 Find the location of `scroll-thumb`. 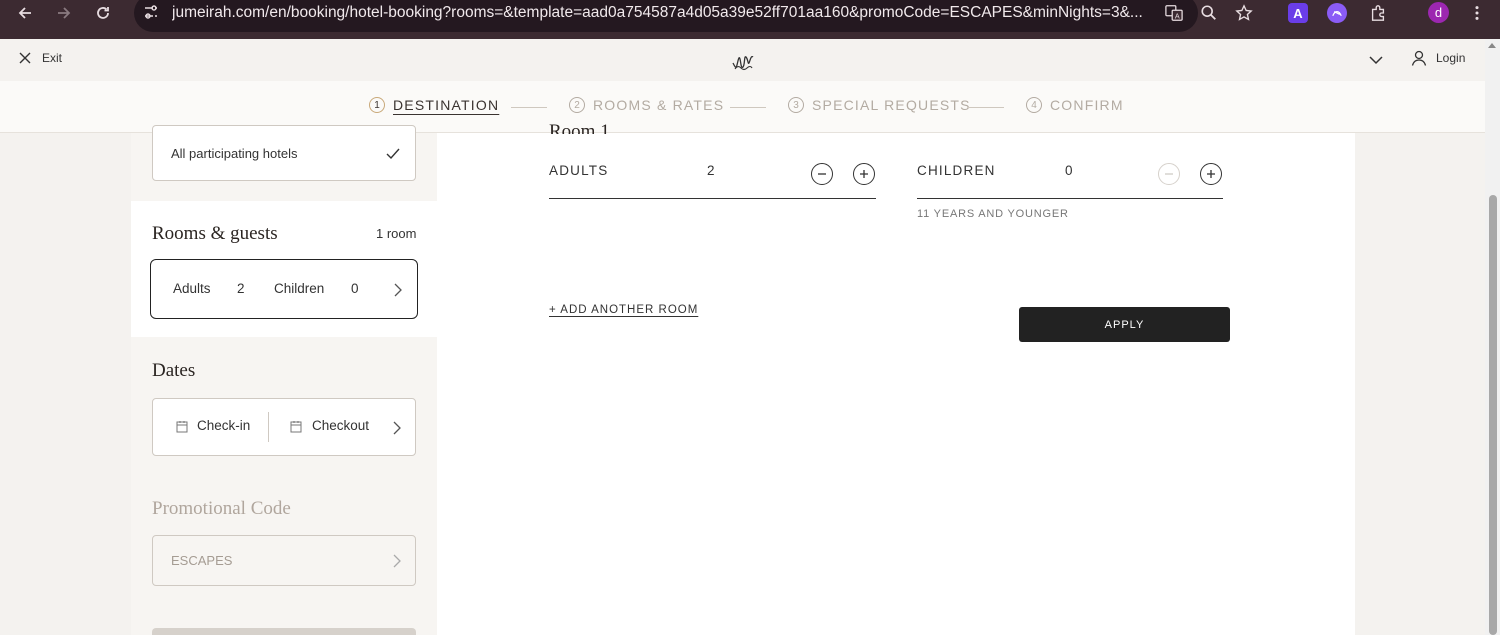

scroll-thumb is located at coordinates (1493, 415).